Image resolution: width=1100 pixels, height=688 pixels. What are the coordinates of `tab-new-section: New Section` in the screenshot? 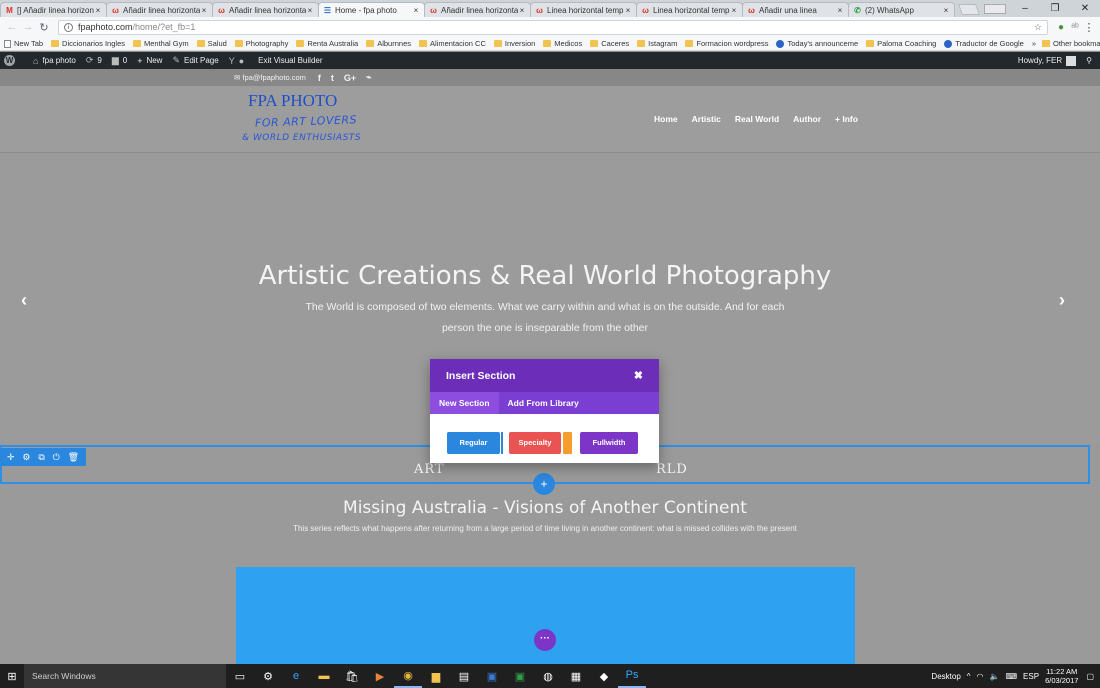 It's located at (464, 403).